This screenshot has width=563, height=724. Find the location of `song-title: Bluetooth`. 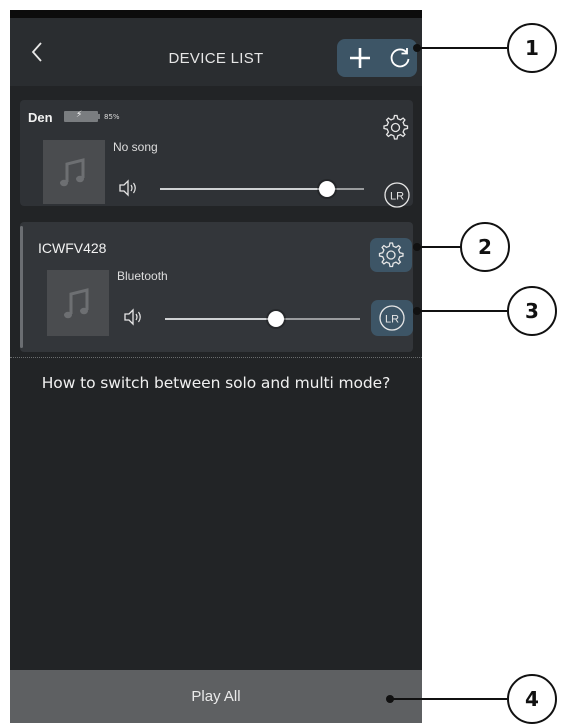

song-title: Bluetooth is located at coordinates (142, 276).